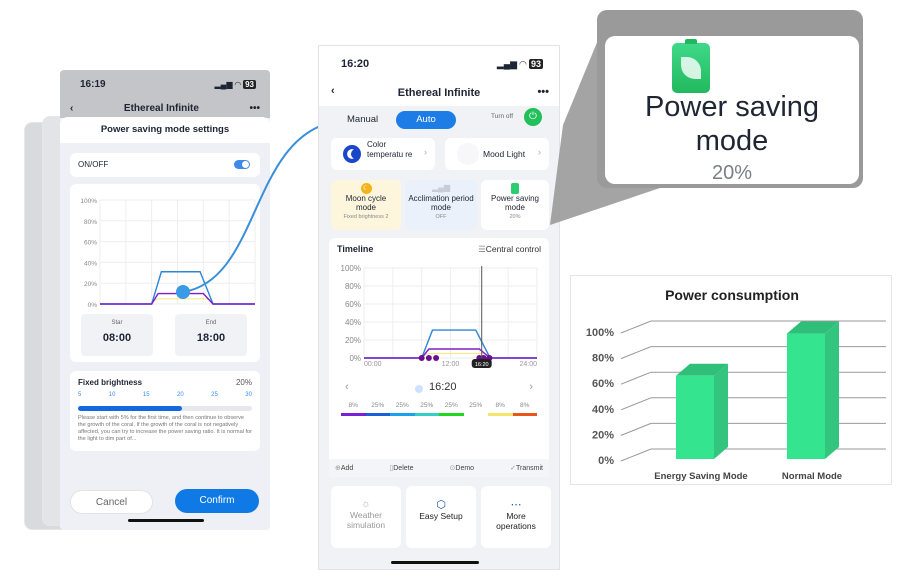 Image resolution: width=900 pixels, height=582 pixels. What do you see at coordinates (603, 435) in the screenshot?
I see `y-tick-label: 20%` at bounding box center [603, 435].